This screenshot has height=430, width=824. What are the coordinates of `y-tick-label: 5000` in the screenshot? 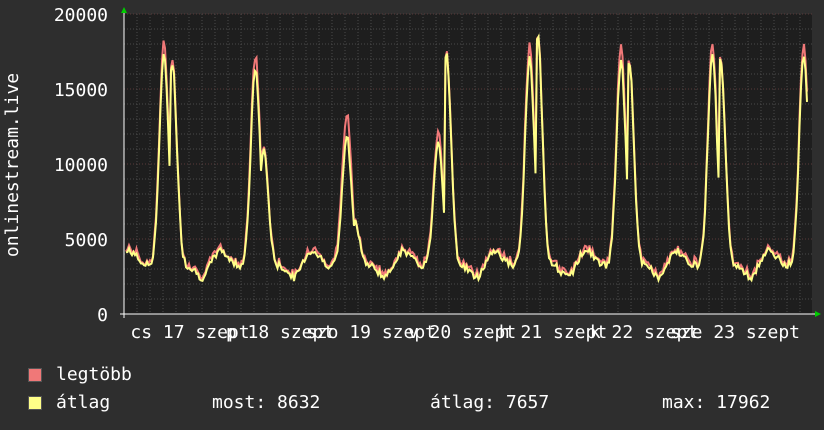 It's located at (86, 240).